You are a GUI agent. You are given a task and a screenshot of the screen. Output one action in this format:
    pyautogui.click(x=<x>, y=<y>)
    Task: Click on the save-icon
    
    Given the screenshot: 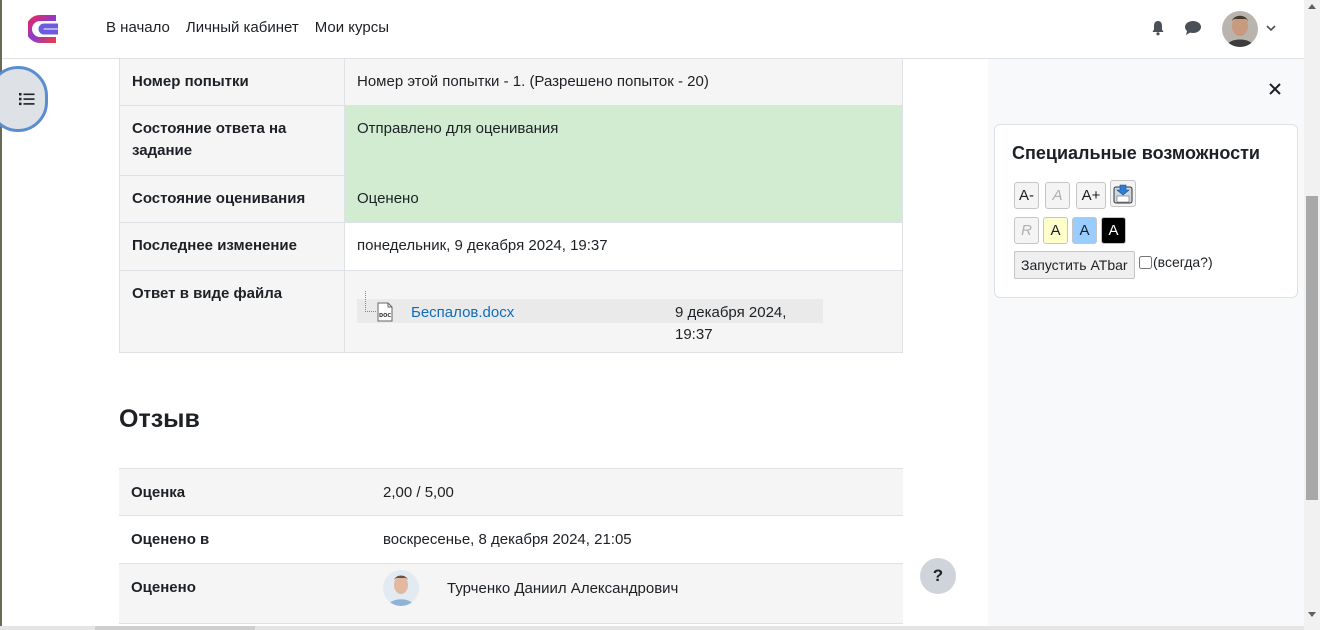 What is the action you would take?
    pyautogui.click(x=1123, y=193)
    